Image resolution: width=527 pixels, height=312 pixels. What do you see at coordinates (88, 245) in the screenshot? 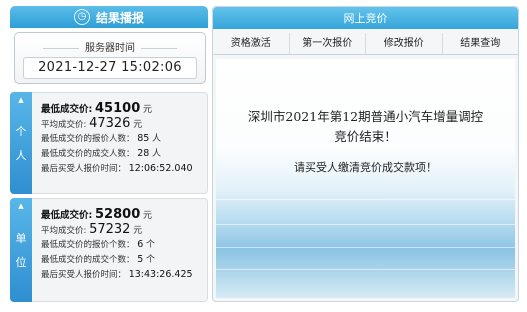
I see `min-bidders-label: 最低成交价的报价个数：` at bounding box center [88, 245].